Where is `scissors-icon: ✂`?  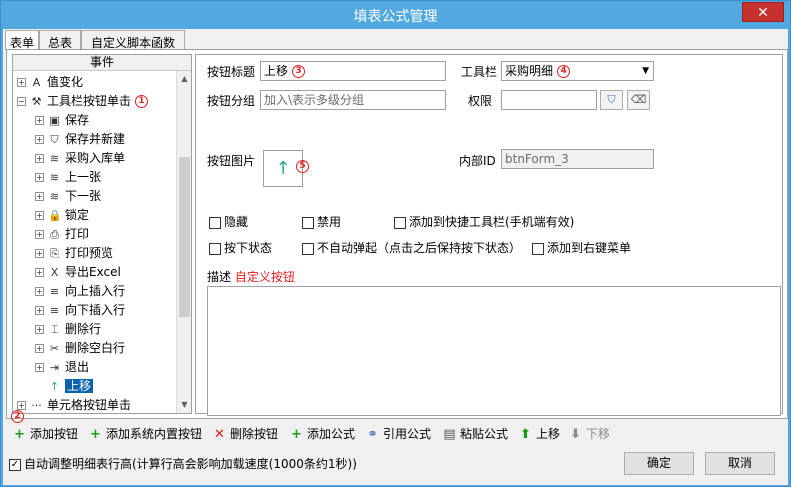
scissors-icon: ✂ is located at coordinates (54, 348).